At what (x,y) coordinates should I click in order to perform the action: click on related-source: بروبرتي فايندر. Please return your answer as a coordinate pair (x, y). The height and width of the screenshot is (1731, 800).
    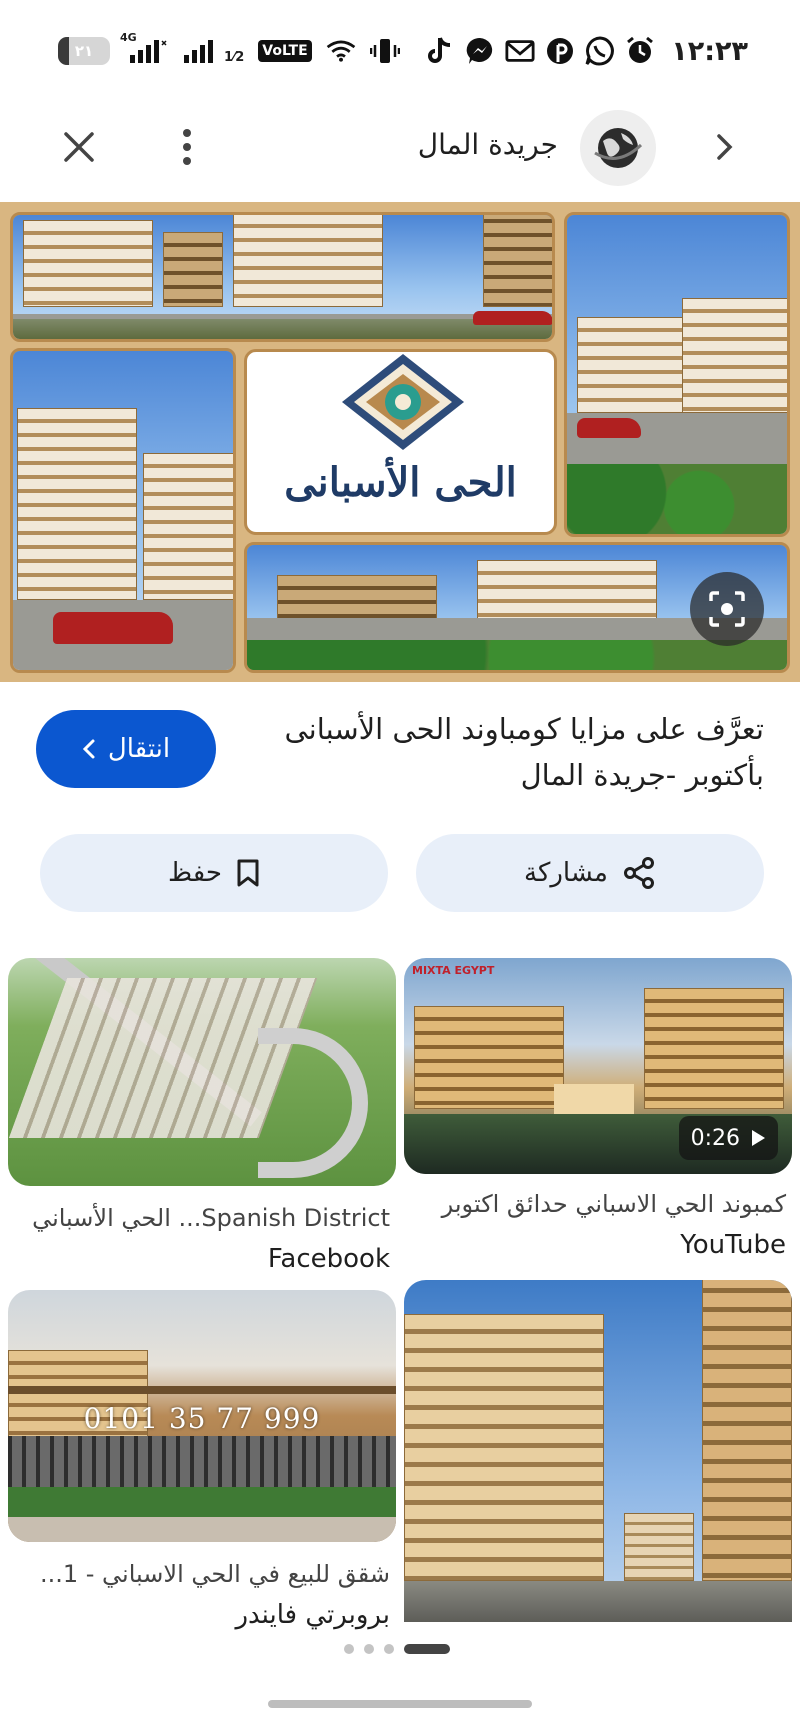
    Looking at the image, I should click on (312, 1615).